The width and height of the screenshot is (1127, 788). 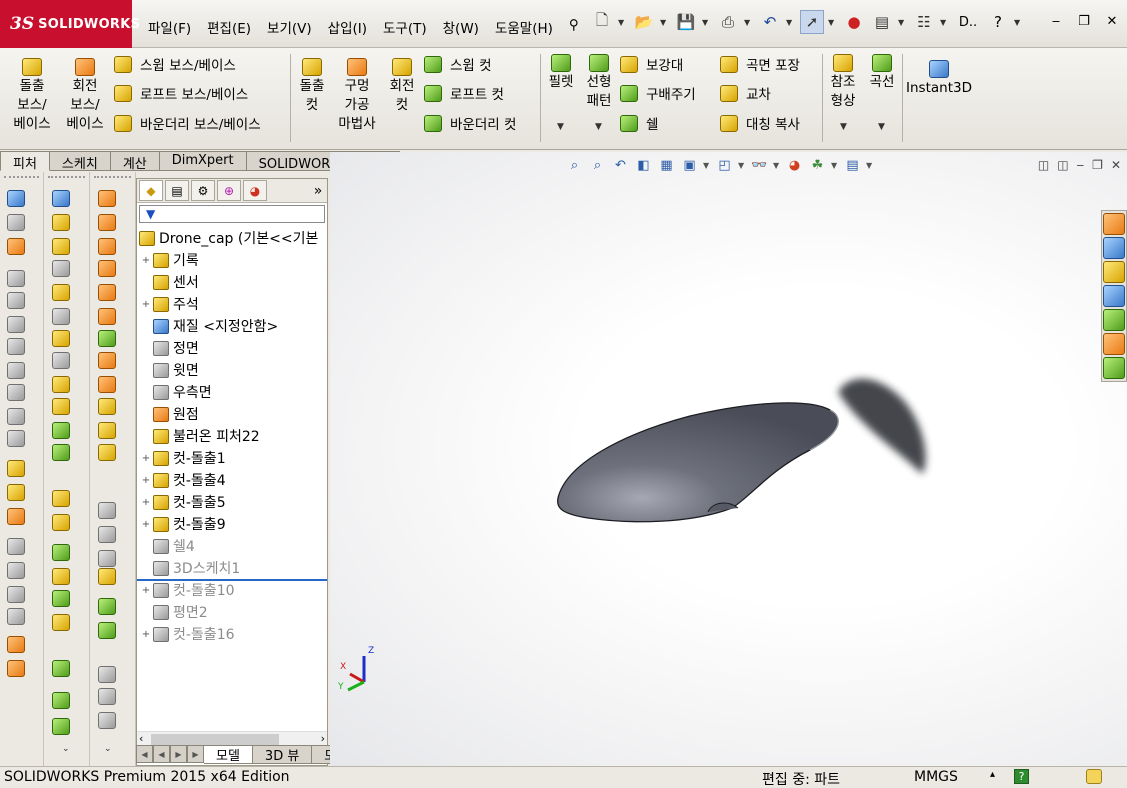 I want to click on custom-properties-icon, so click(x=1114, y=344).